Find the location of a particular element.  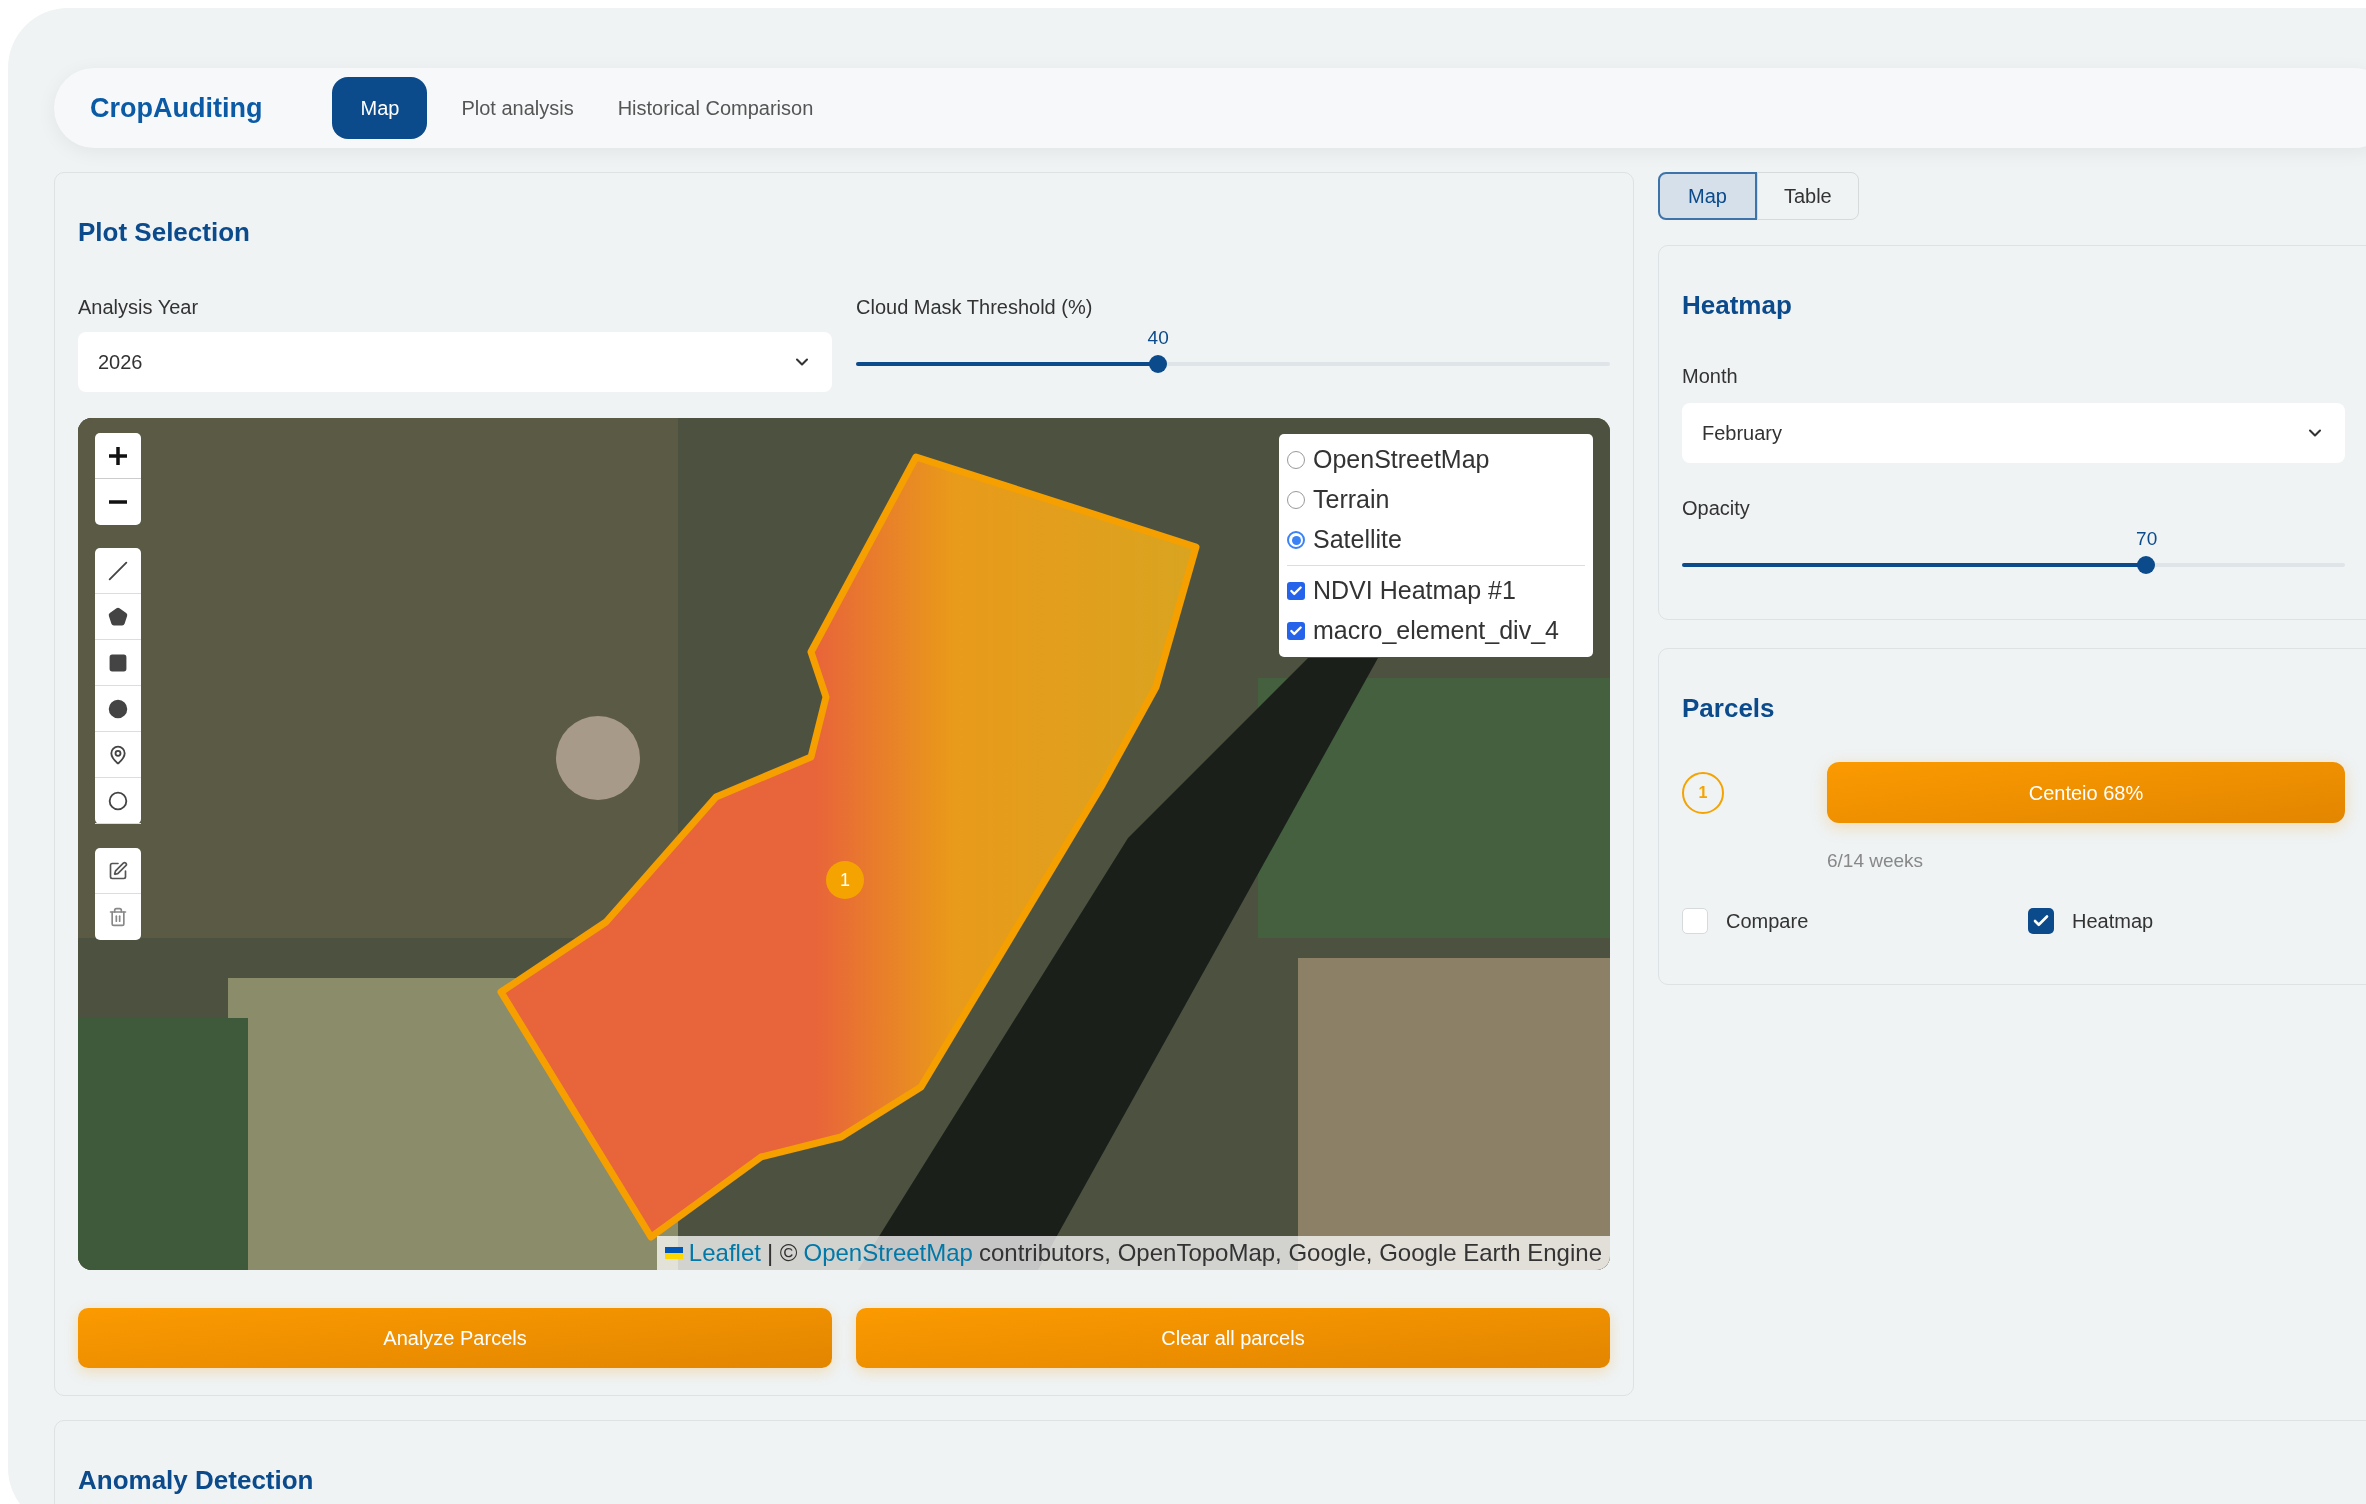

parcel-number-badge: 1 is located at coordinates (1703, 793).